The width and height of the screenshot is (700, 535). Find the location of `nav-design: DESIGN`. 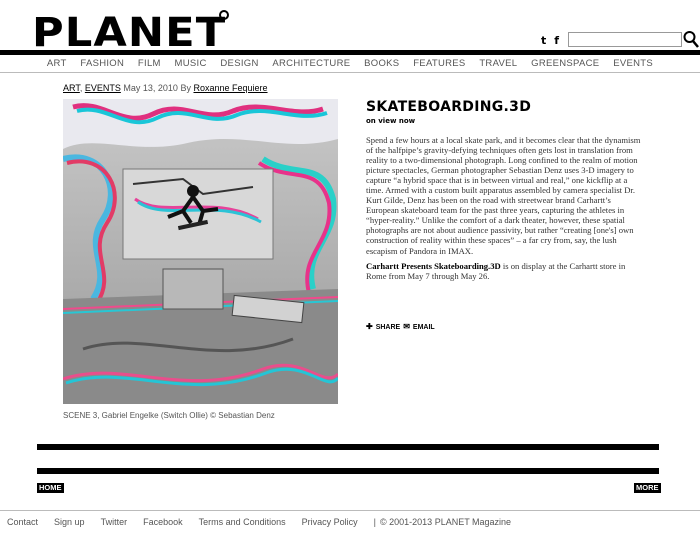

nav-design: DESIGN is located at coordinates (239, 64).